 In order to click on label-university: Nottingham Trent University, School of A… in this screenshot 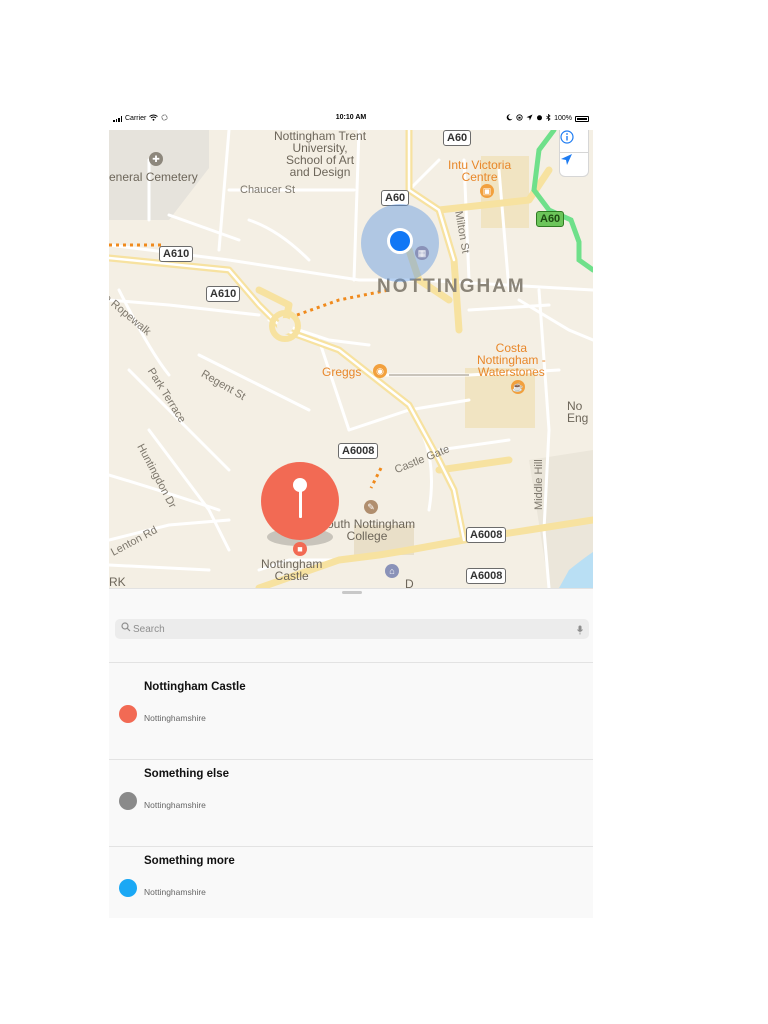, I will do `click(320, 154)`.